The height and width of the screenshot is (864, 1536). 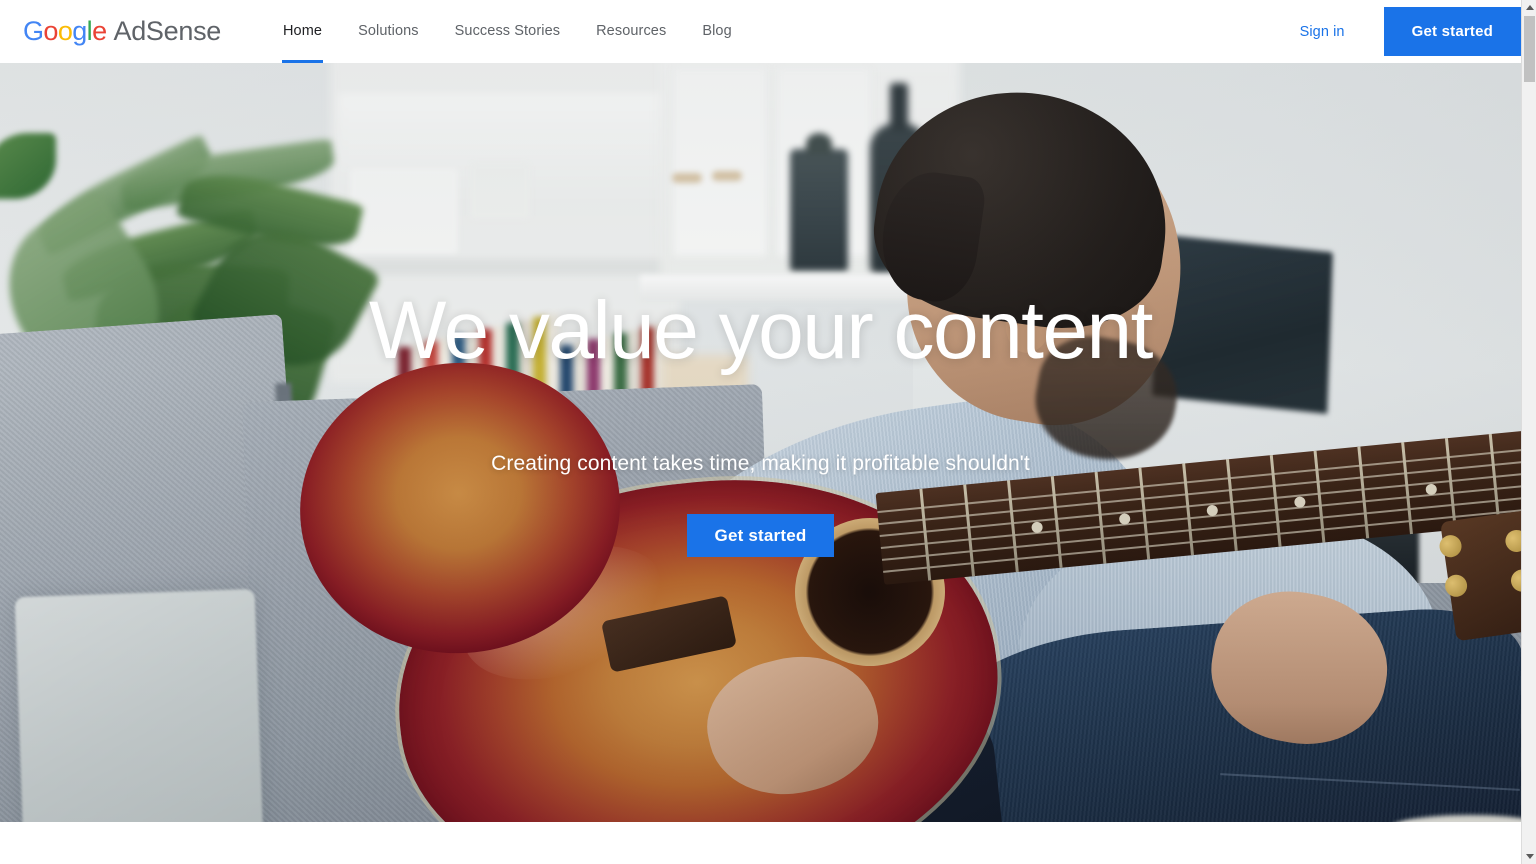 I want to click on product-name-label: AdSense, so click(x=167, y=31).